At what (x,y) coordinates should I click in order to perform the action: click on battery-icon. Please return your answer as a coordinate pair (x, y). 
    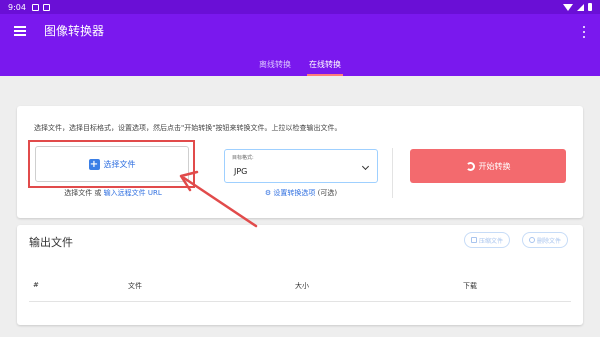
    Looking at the image, I should click on (590, 7).